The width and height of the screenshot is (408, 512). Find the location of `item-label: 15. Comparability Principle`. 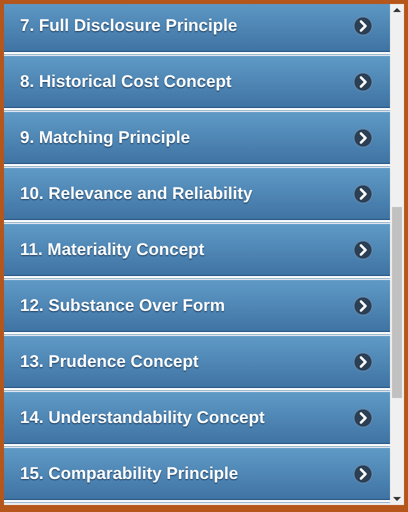

item-label: 15. Comparability Principle is located at coordinates (129, 474).